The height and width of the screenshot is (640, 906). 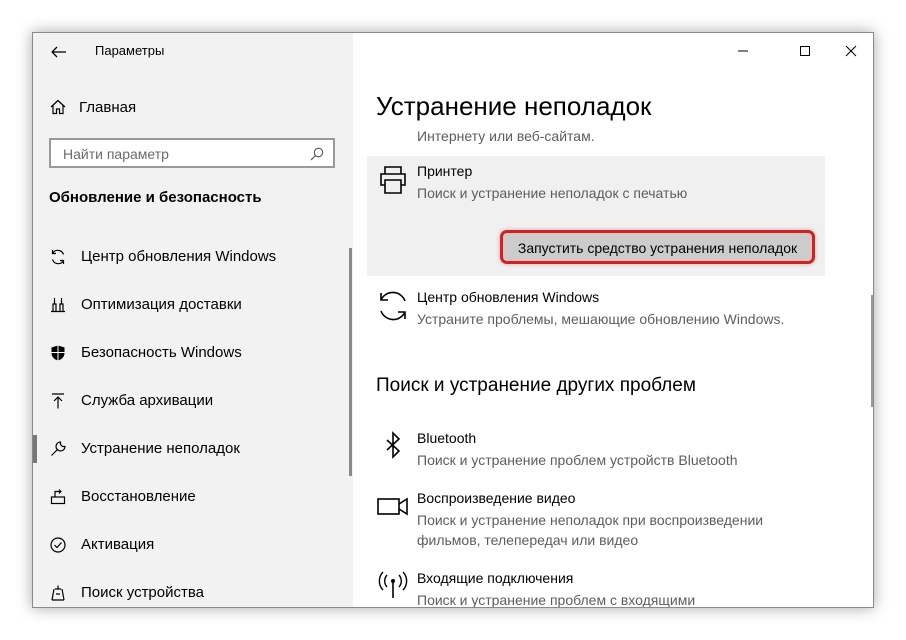 What do you see at coordinates (528, 540) in the screenshot?
I see `troubleshooter-desc-line: фильмов, телепередач или видео` at bounding box center [528, 540].